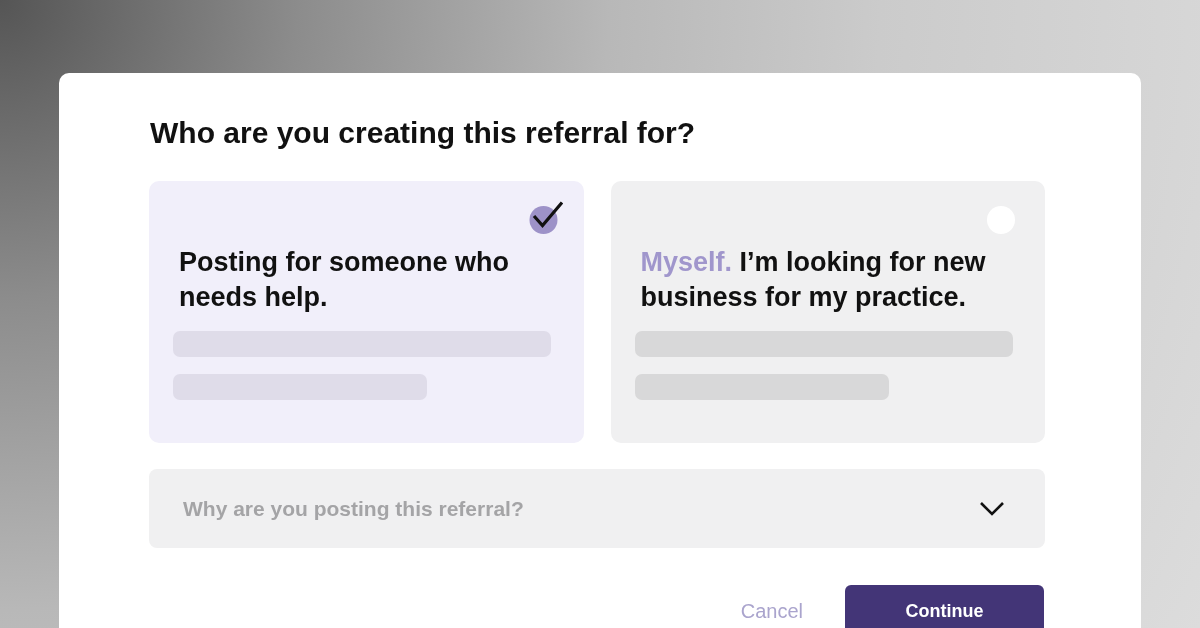  What do you see at coordinates (992, 508) in the screenshot?
I see `chevron-down-icon` at bounding box center [992, 508].